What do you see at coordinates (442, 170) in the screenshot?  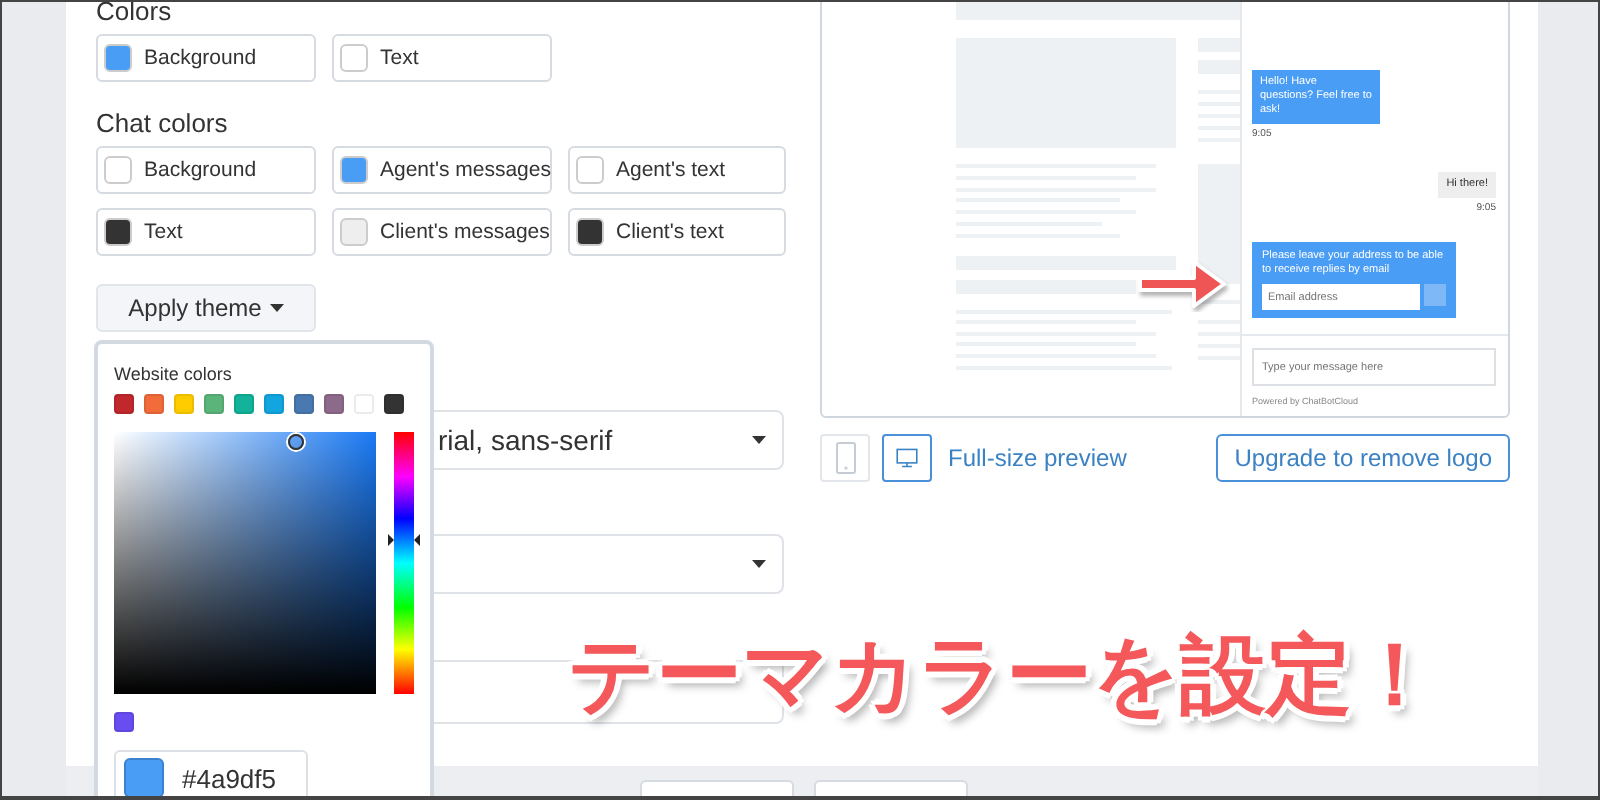 I see `color-option: Agent's messages` at bounding box center [442, 170].